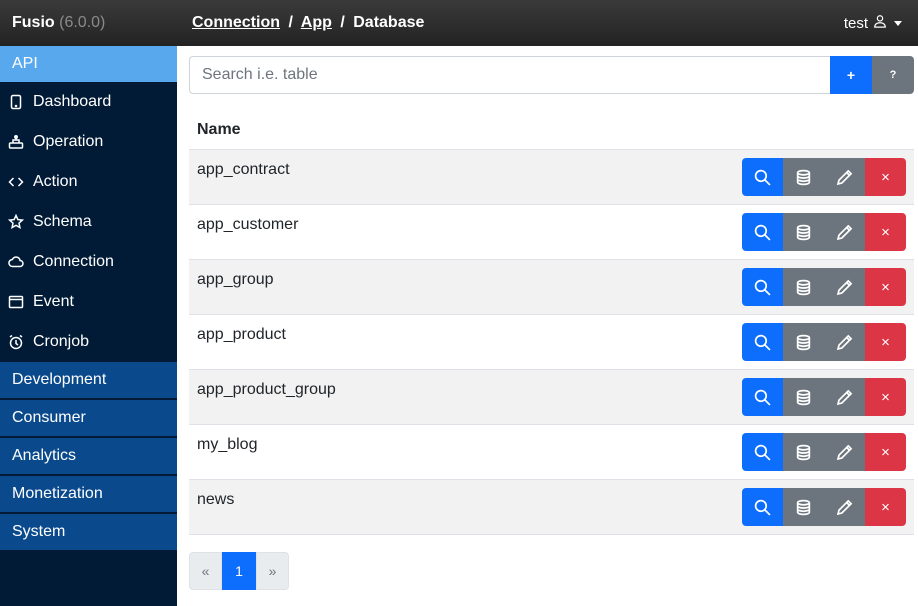  I want to click on person-icon, so click(880, 23).